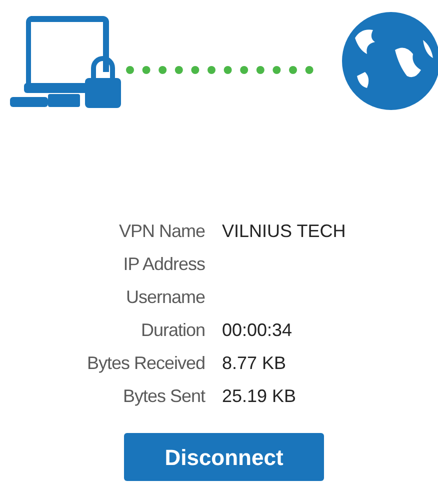 This screenshot has width=438, height=492. I want to click on detail-value: 00:00:34, so click(258, 330).